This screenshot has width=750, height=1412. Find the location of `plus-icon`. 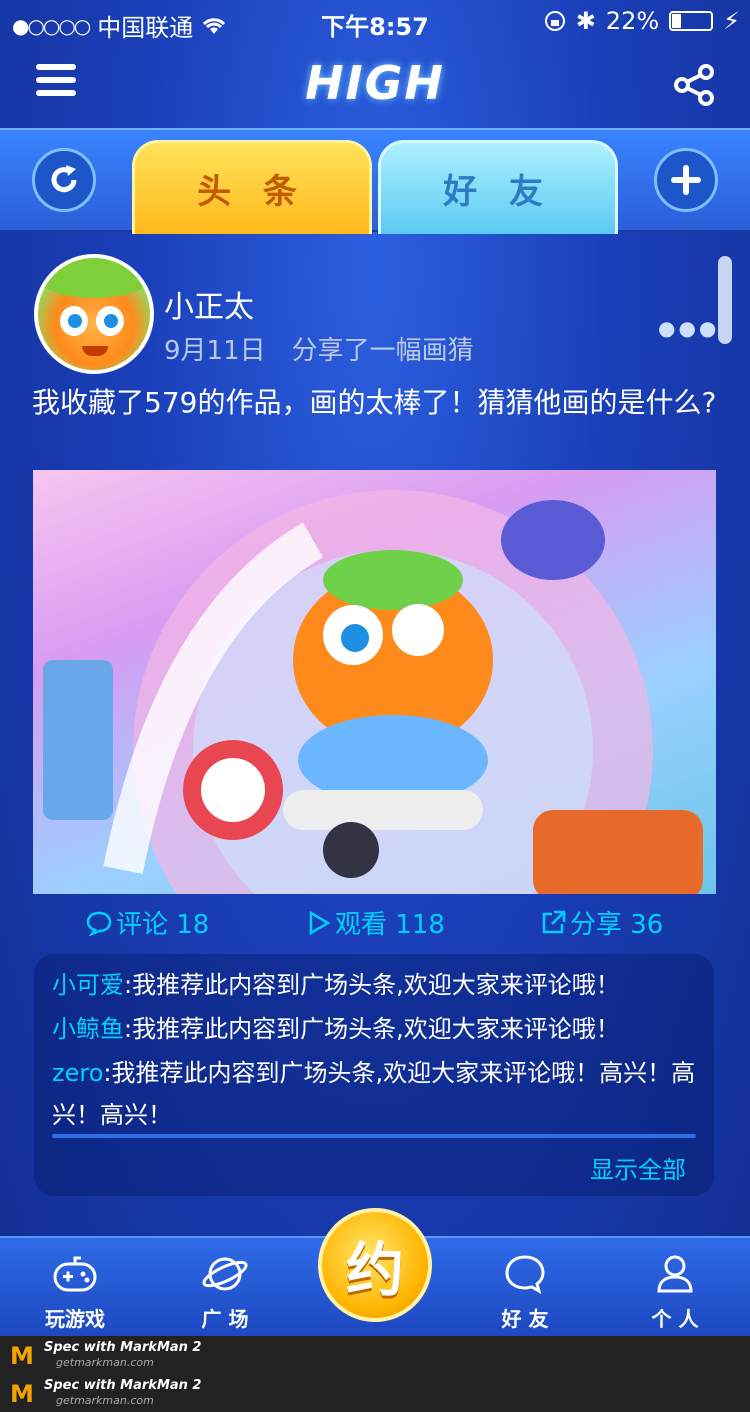

plus-icon is located at coordinates (686, 180).